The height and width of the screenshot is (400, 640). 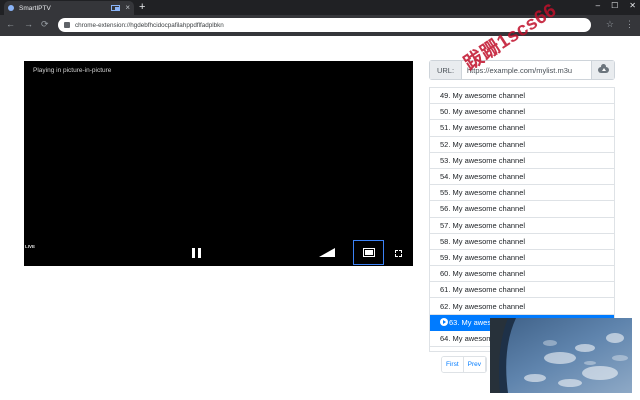 What do you see at coordinates (483, 112) in the screenshot?
I see `channel-label: 50. My awesome channel` at bounding box center [483, 112].